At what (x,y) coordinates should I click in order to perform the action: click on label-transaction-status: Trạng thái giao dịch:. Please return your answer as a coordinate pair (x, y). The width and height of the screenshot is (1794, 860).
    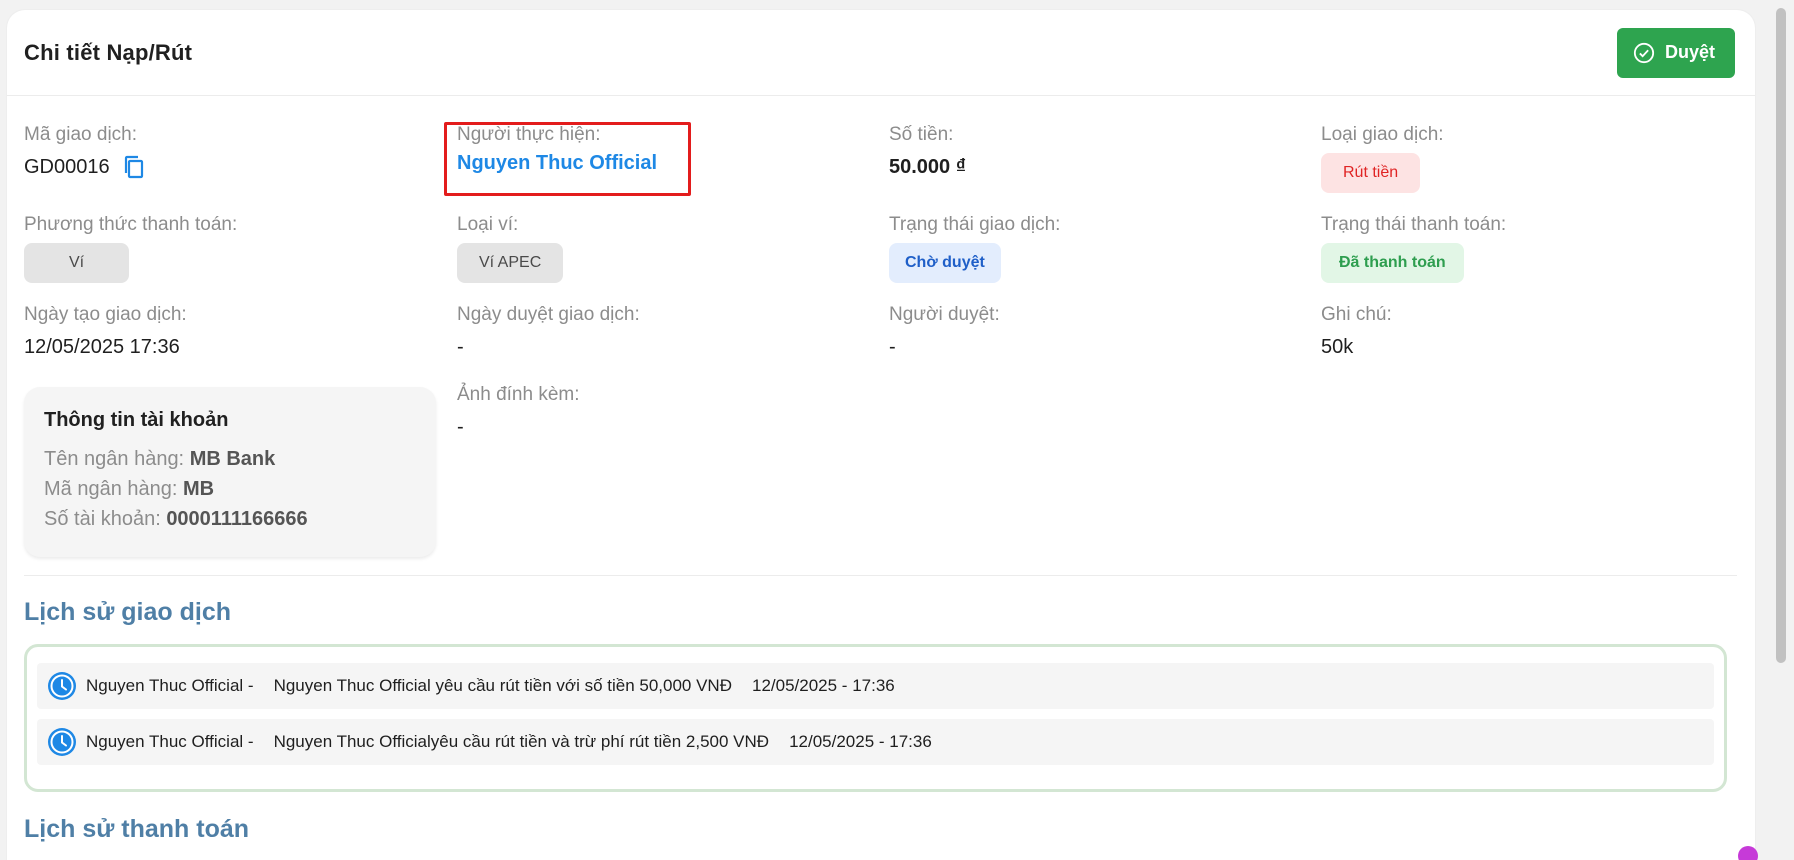
    Looking at the image, I should click on (975, 224).